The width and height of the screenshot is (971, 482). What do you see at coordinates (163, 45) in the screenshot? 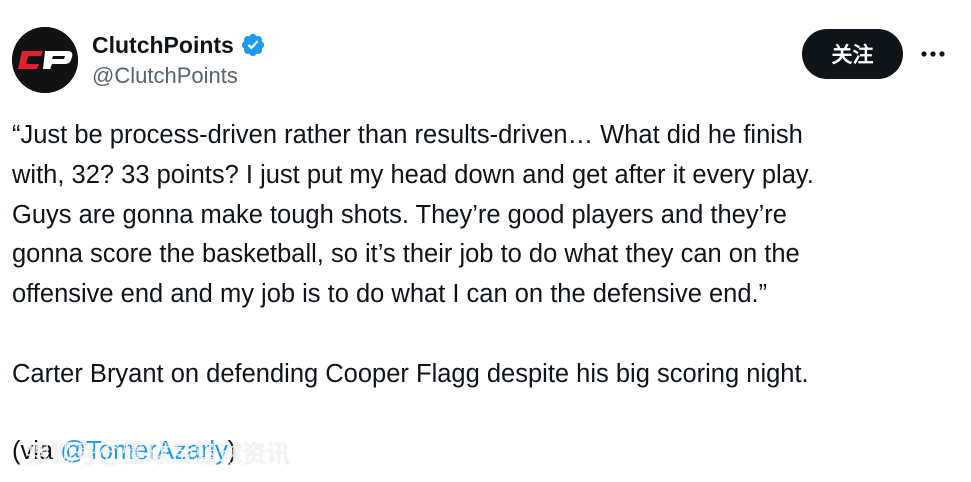
I see `author-display-name: ClutchPoints` at bounding box center [163, 45].